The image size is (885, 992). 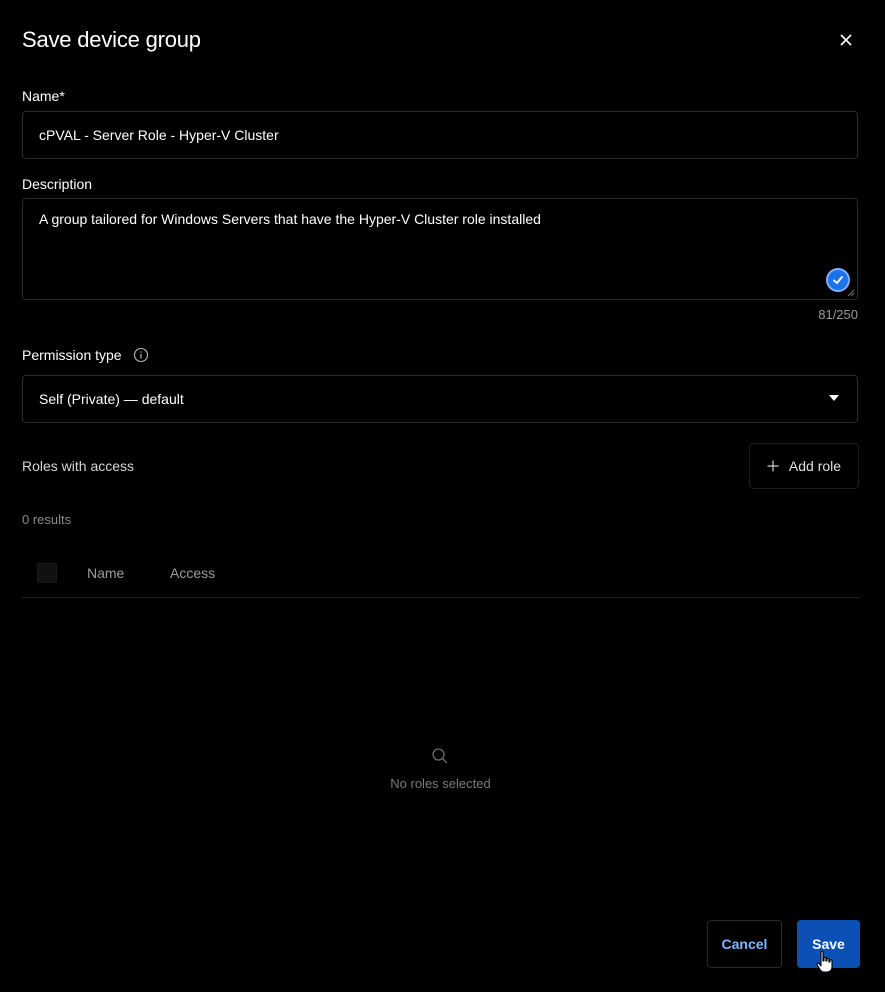 What do you see at coordinates (851, 293) in the screenshot?
I see `resize-grip-icon` at bounding box center [851, 293].